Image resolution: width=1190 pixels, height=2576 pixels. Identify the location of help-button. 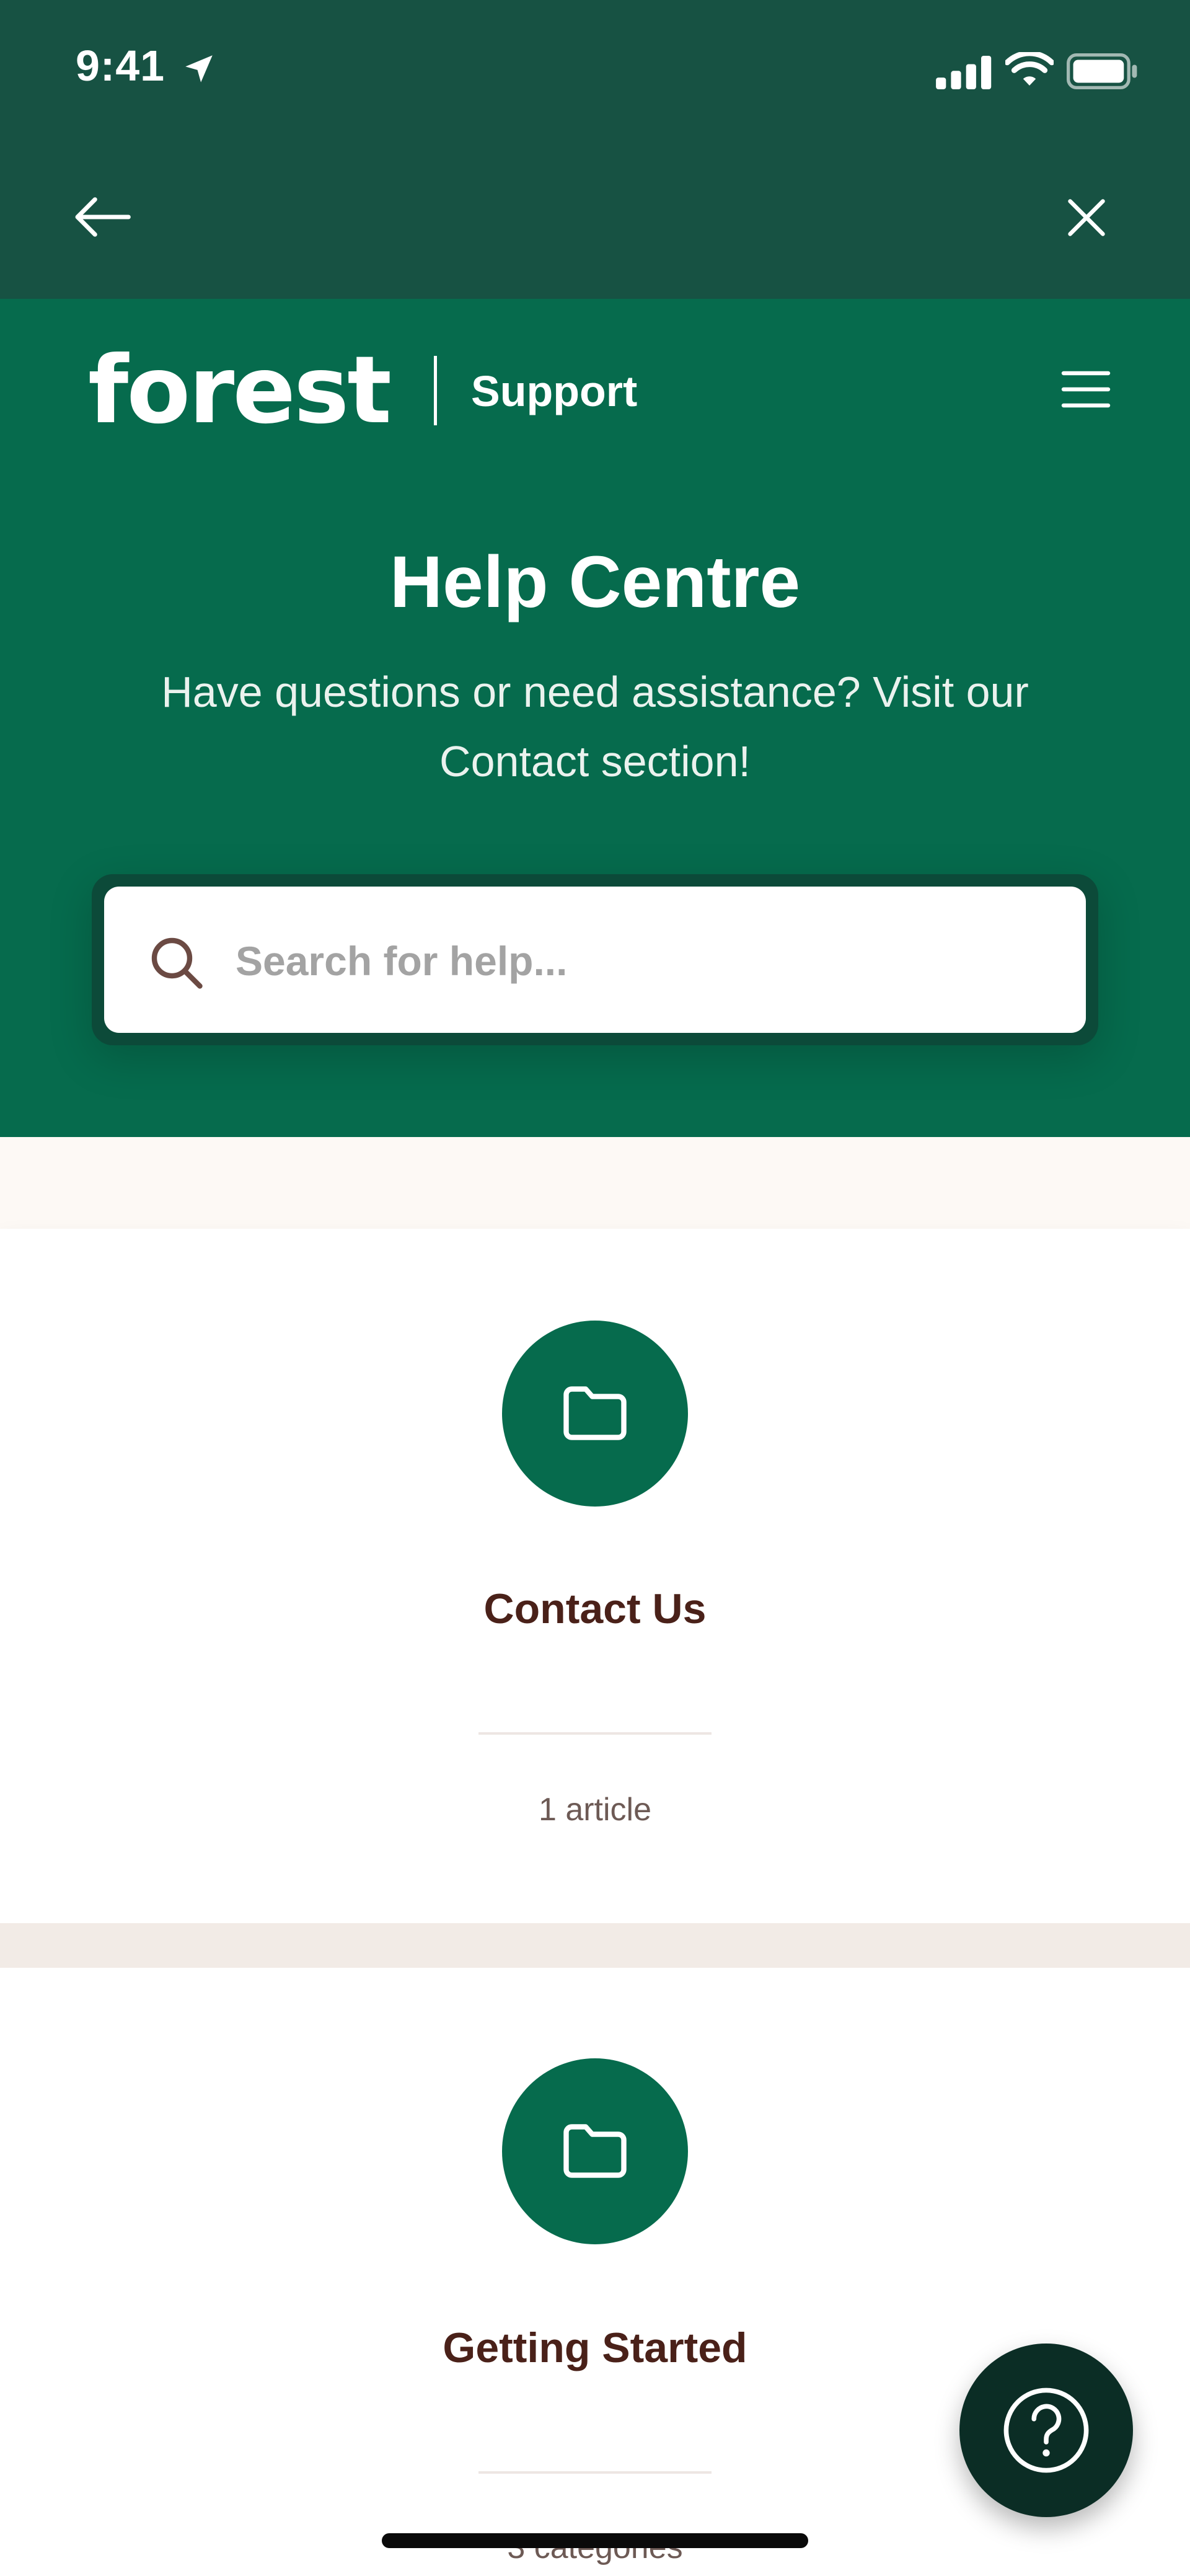
(1046, 2430).